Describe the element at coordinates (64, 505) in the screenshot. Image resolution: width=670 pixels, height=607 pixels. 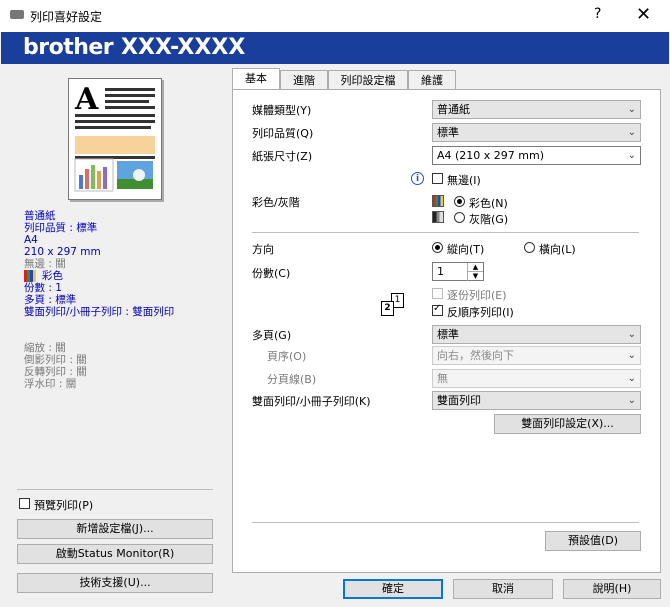
I see `preview-label: 預覽列印(P)` at that location.